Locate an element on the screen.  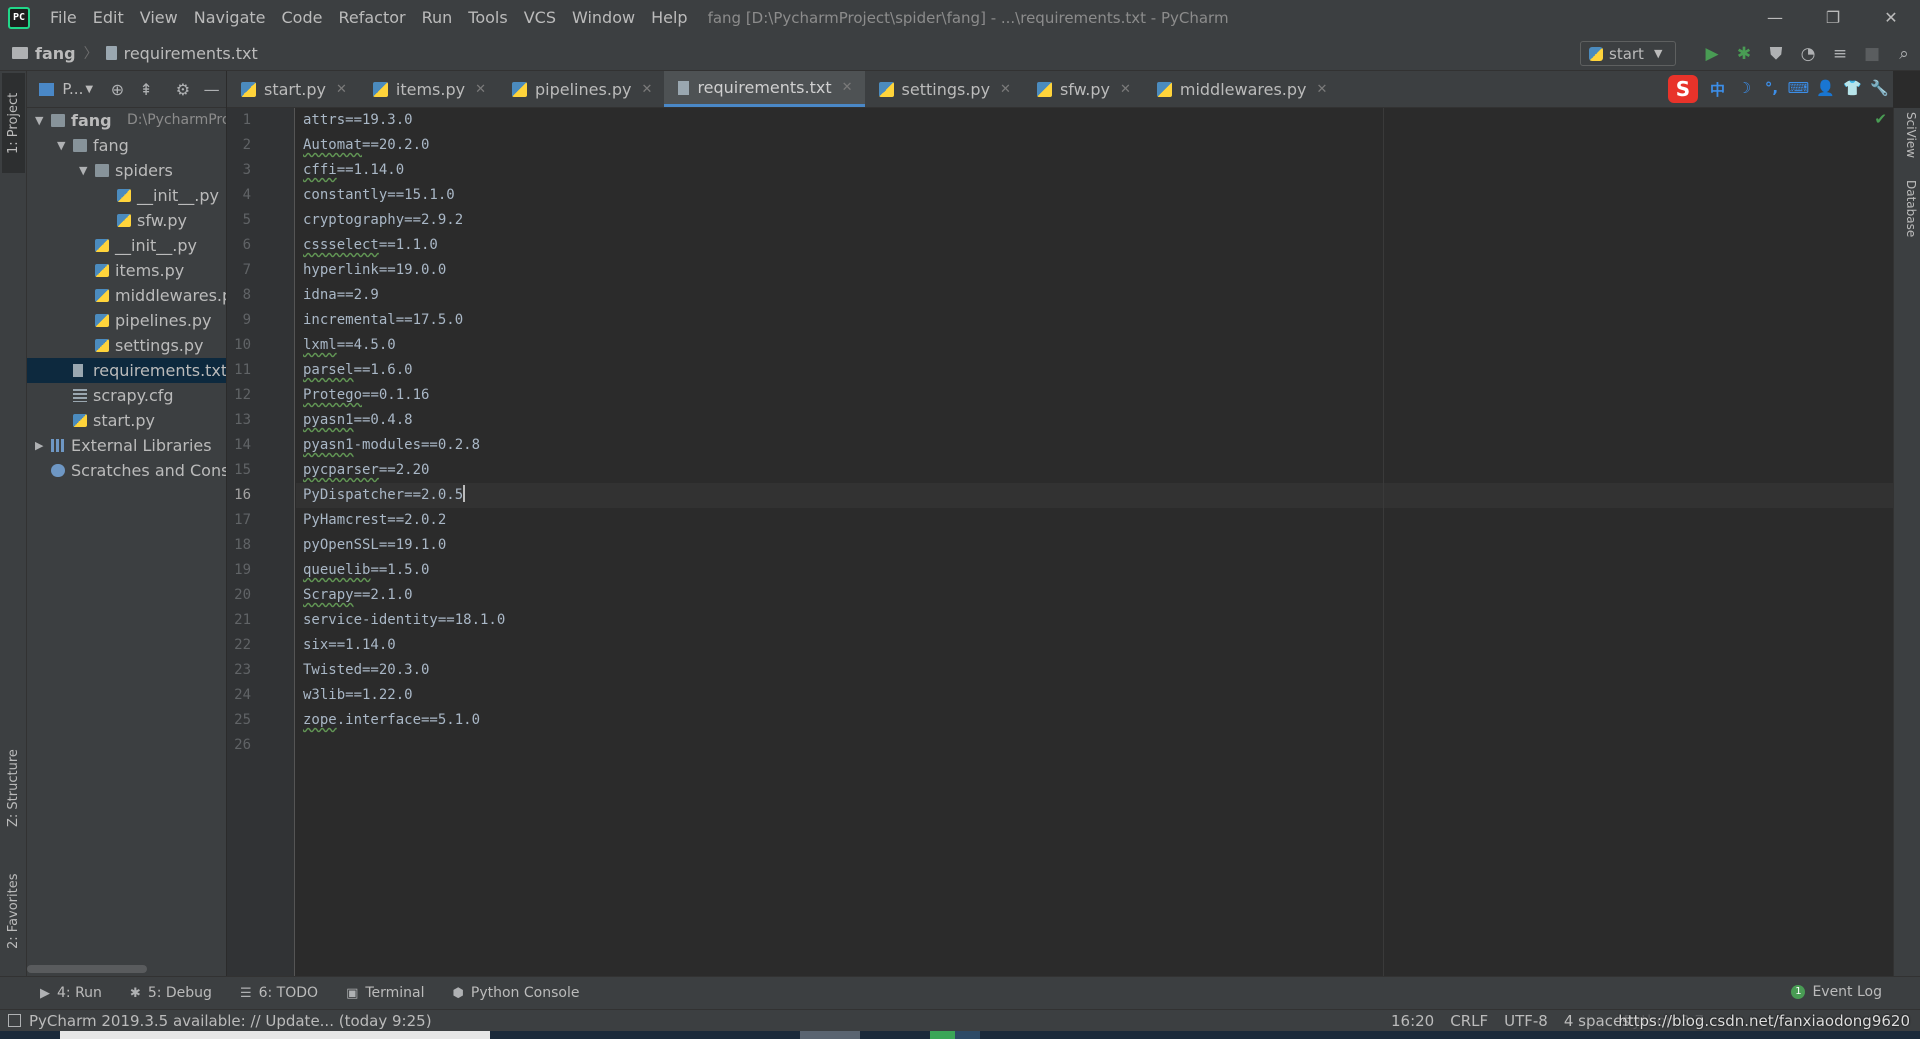
editor-tab: pipelines.py ✕ is located at coordinates (581, 89).